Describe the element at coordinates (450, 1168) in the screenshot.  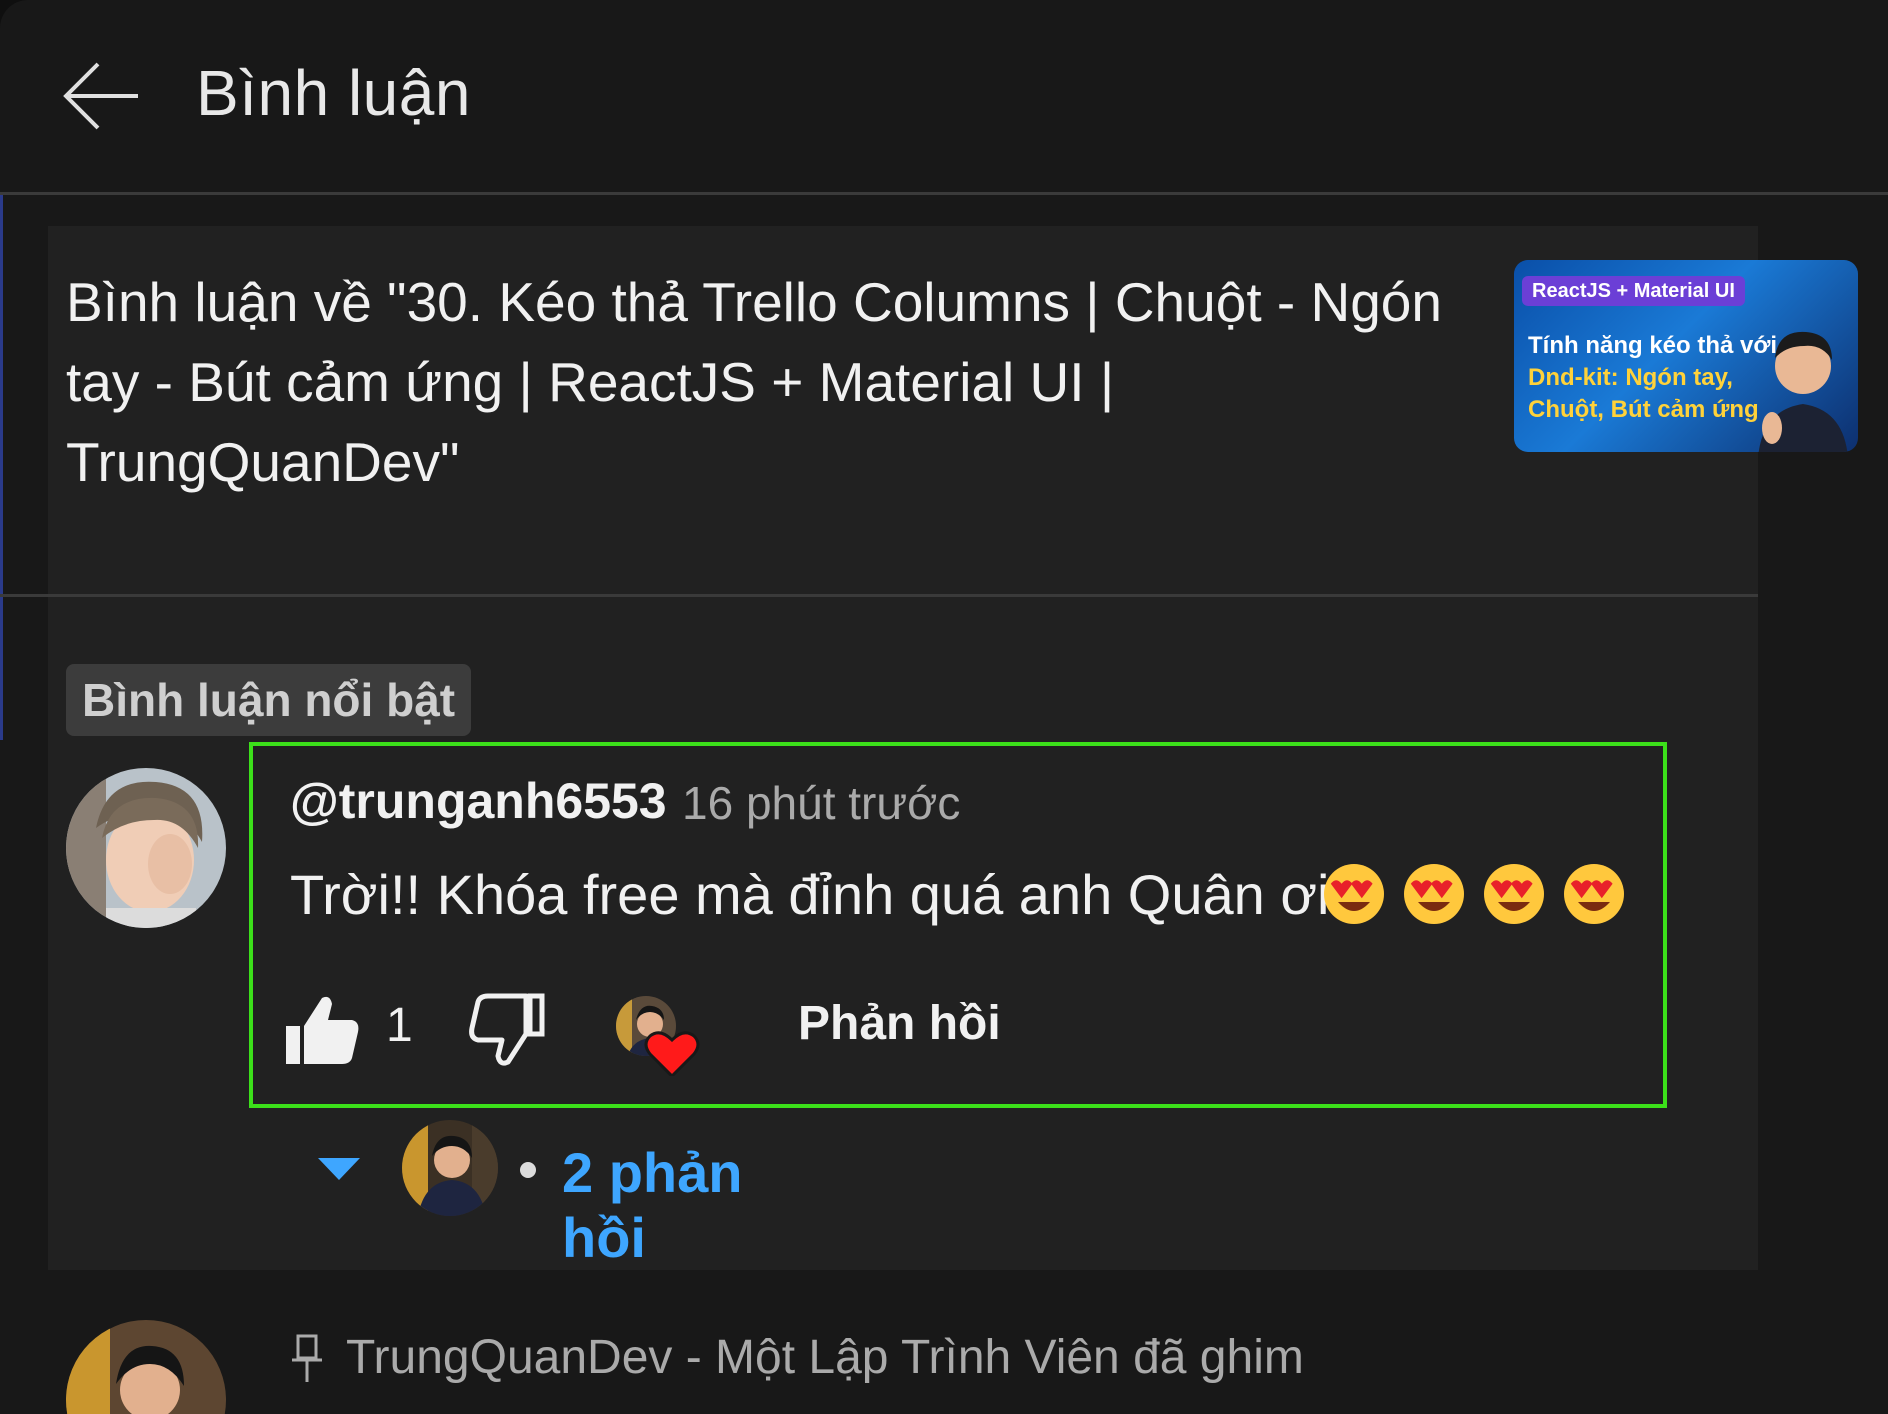
I see `reply-author-avatar` at that location.